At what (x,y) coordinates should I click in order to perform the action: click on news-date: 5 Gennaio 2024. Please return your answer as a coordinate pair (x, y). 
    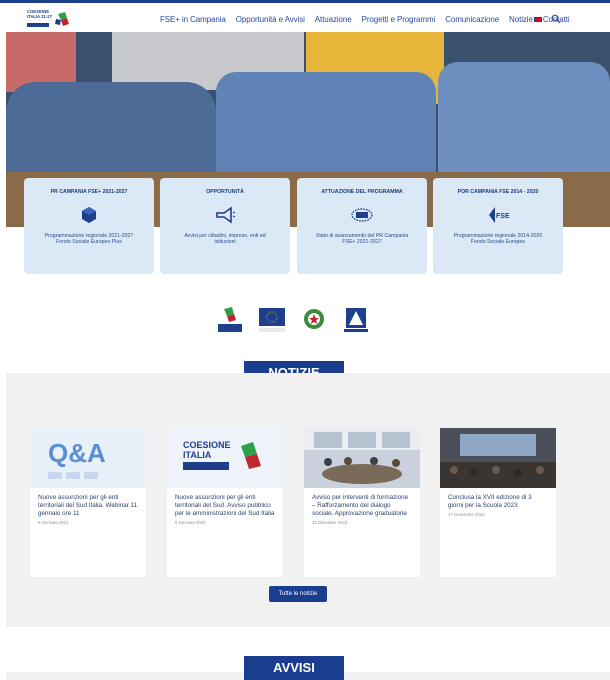
    Looking at the image, I should click on (190, 522).